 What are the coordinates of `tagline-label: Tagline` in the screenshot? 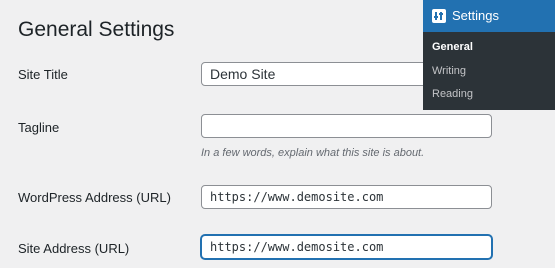 It's located at (39, 127).